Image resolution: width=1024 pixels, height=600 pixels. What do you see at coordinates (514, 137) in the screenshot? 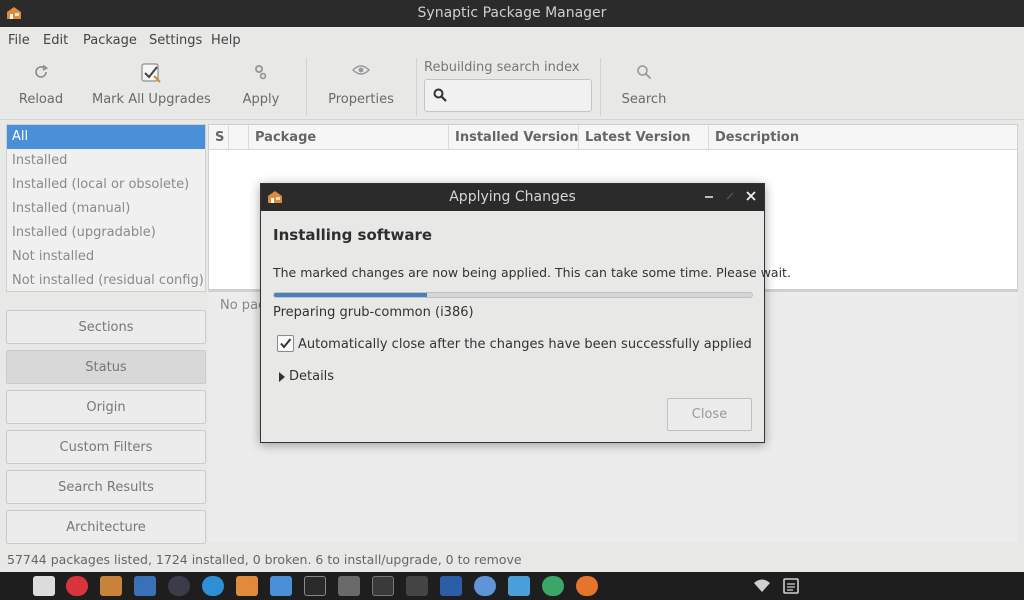
I see `column-installed-version: Installed Version` at bounding box center [514, 137].